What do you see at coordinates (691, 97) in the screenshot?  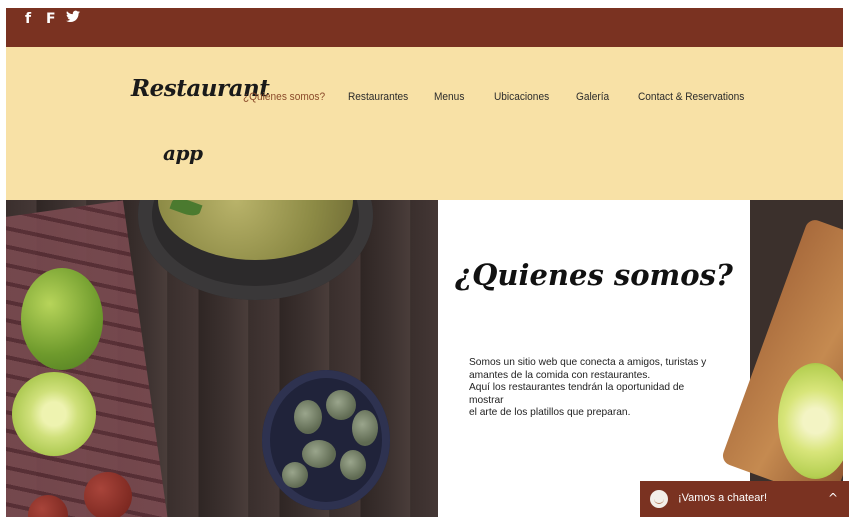 I see `nav-item-contact-reservations: Contact & Reservations` at bounding box center [691, 97].